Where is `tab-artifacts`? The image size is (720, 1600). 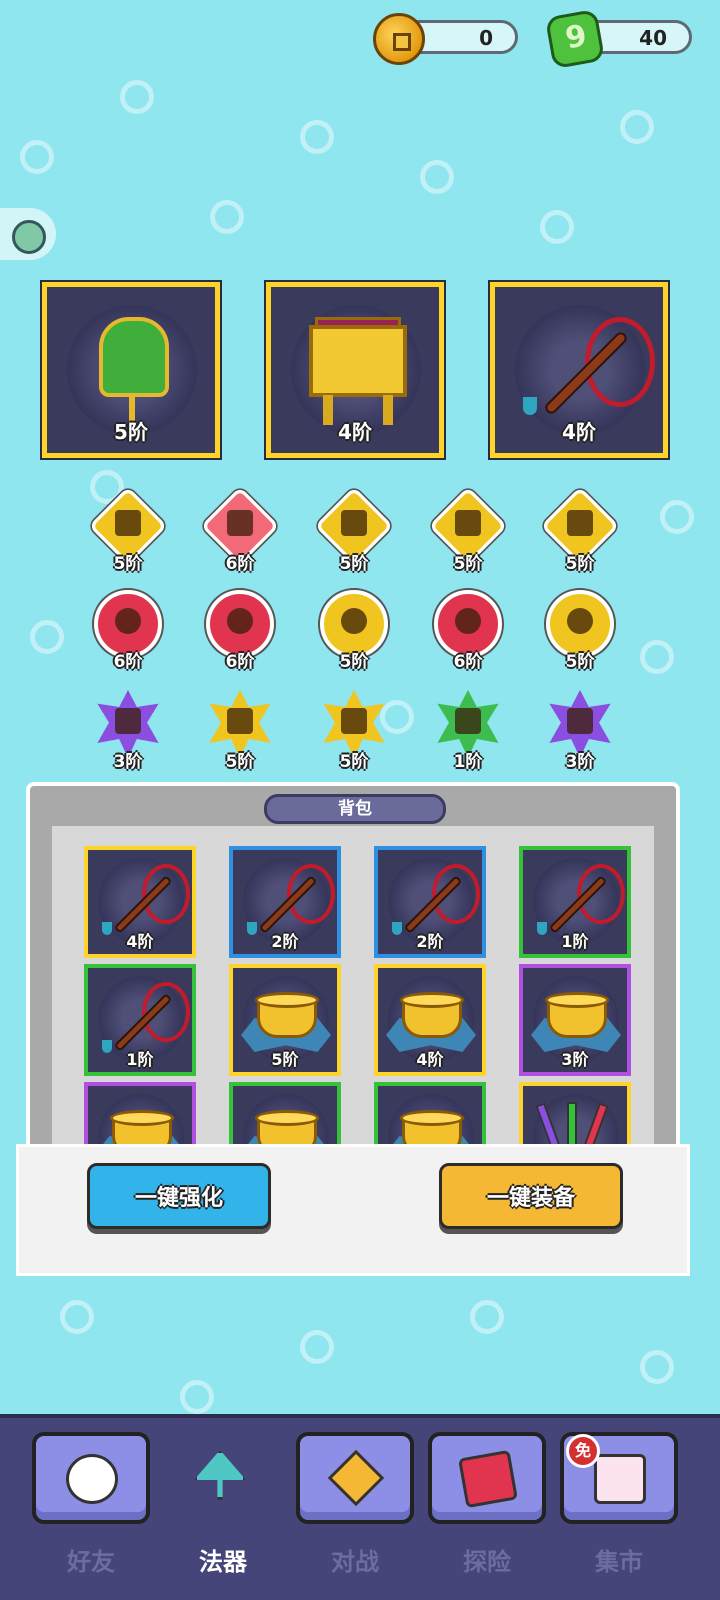
tab-artifacts is located at coordinates (223, 1478).